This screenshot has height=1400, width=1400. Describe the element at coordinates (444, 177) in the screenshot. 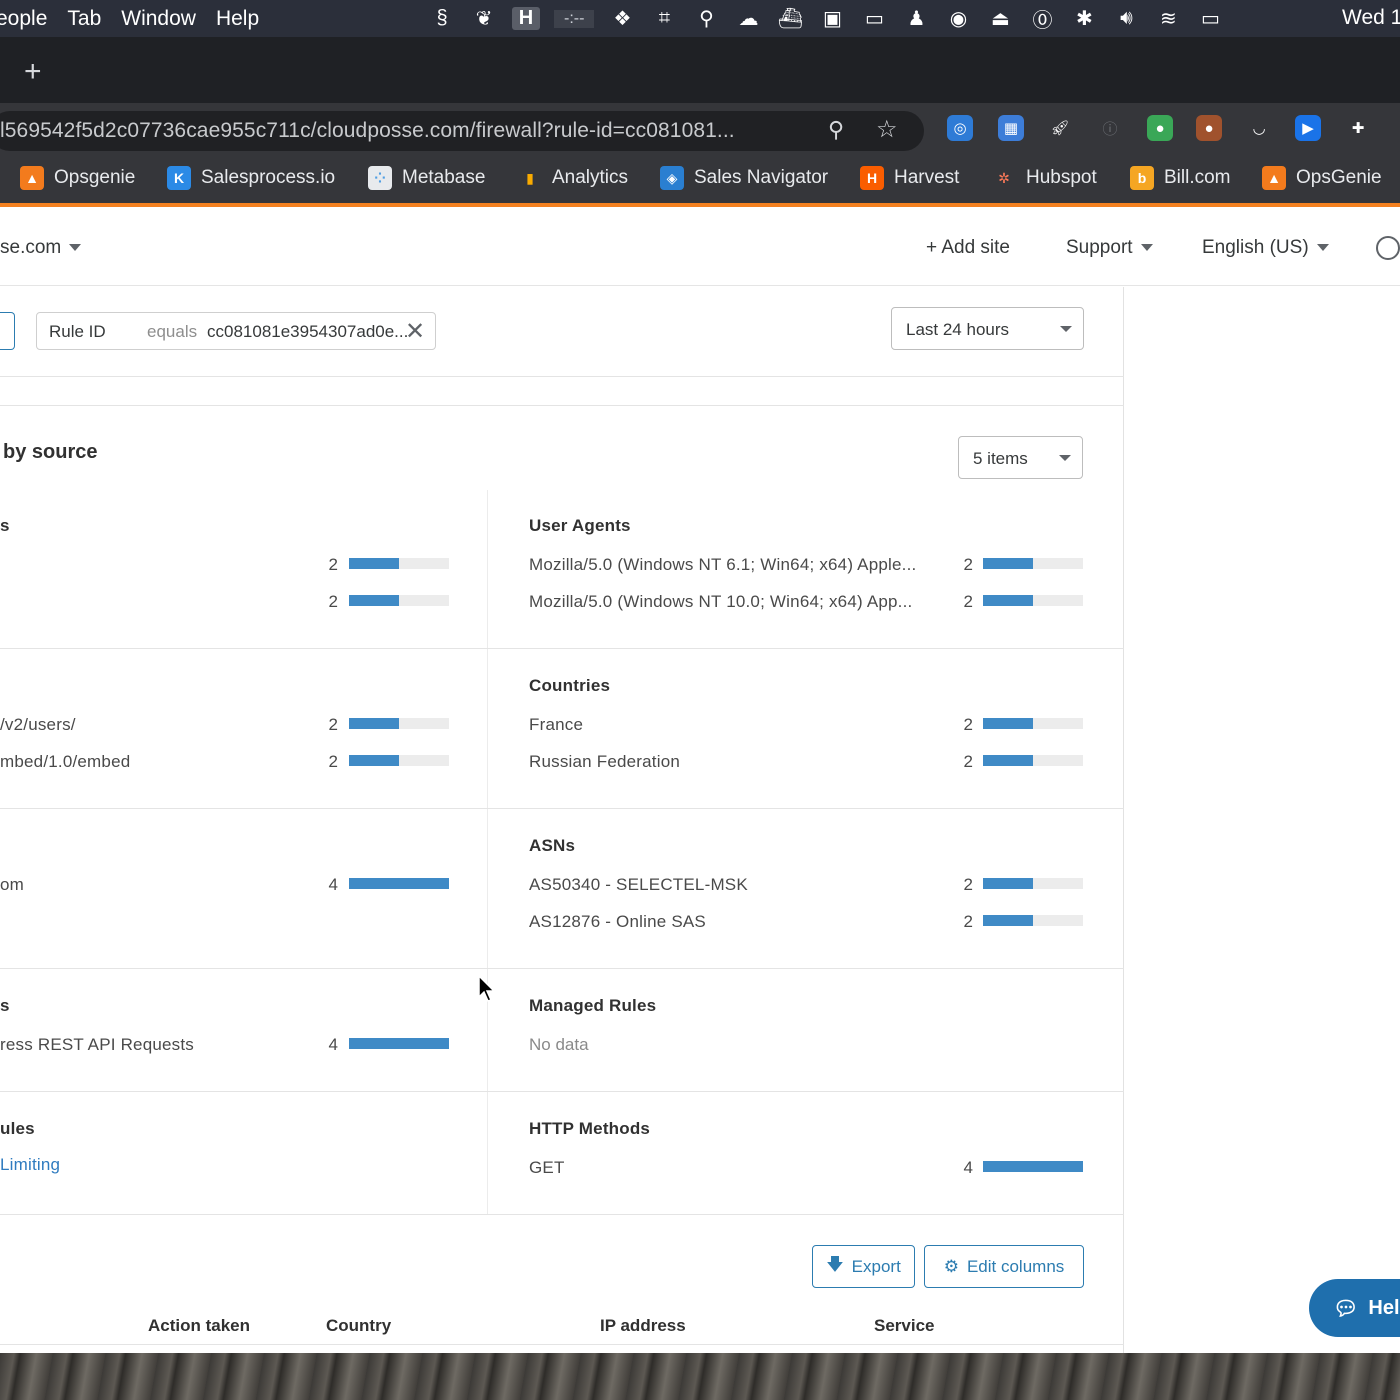

I see `bookmark-label: Metabase` at that location.